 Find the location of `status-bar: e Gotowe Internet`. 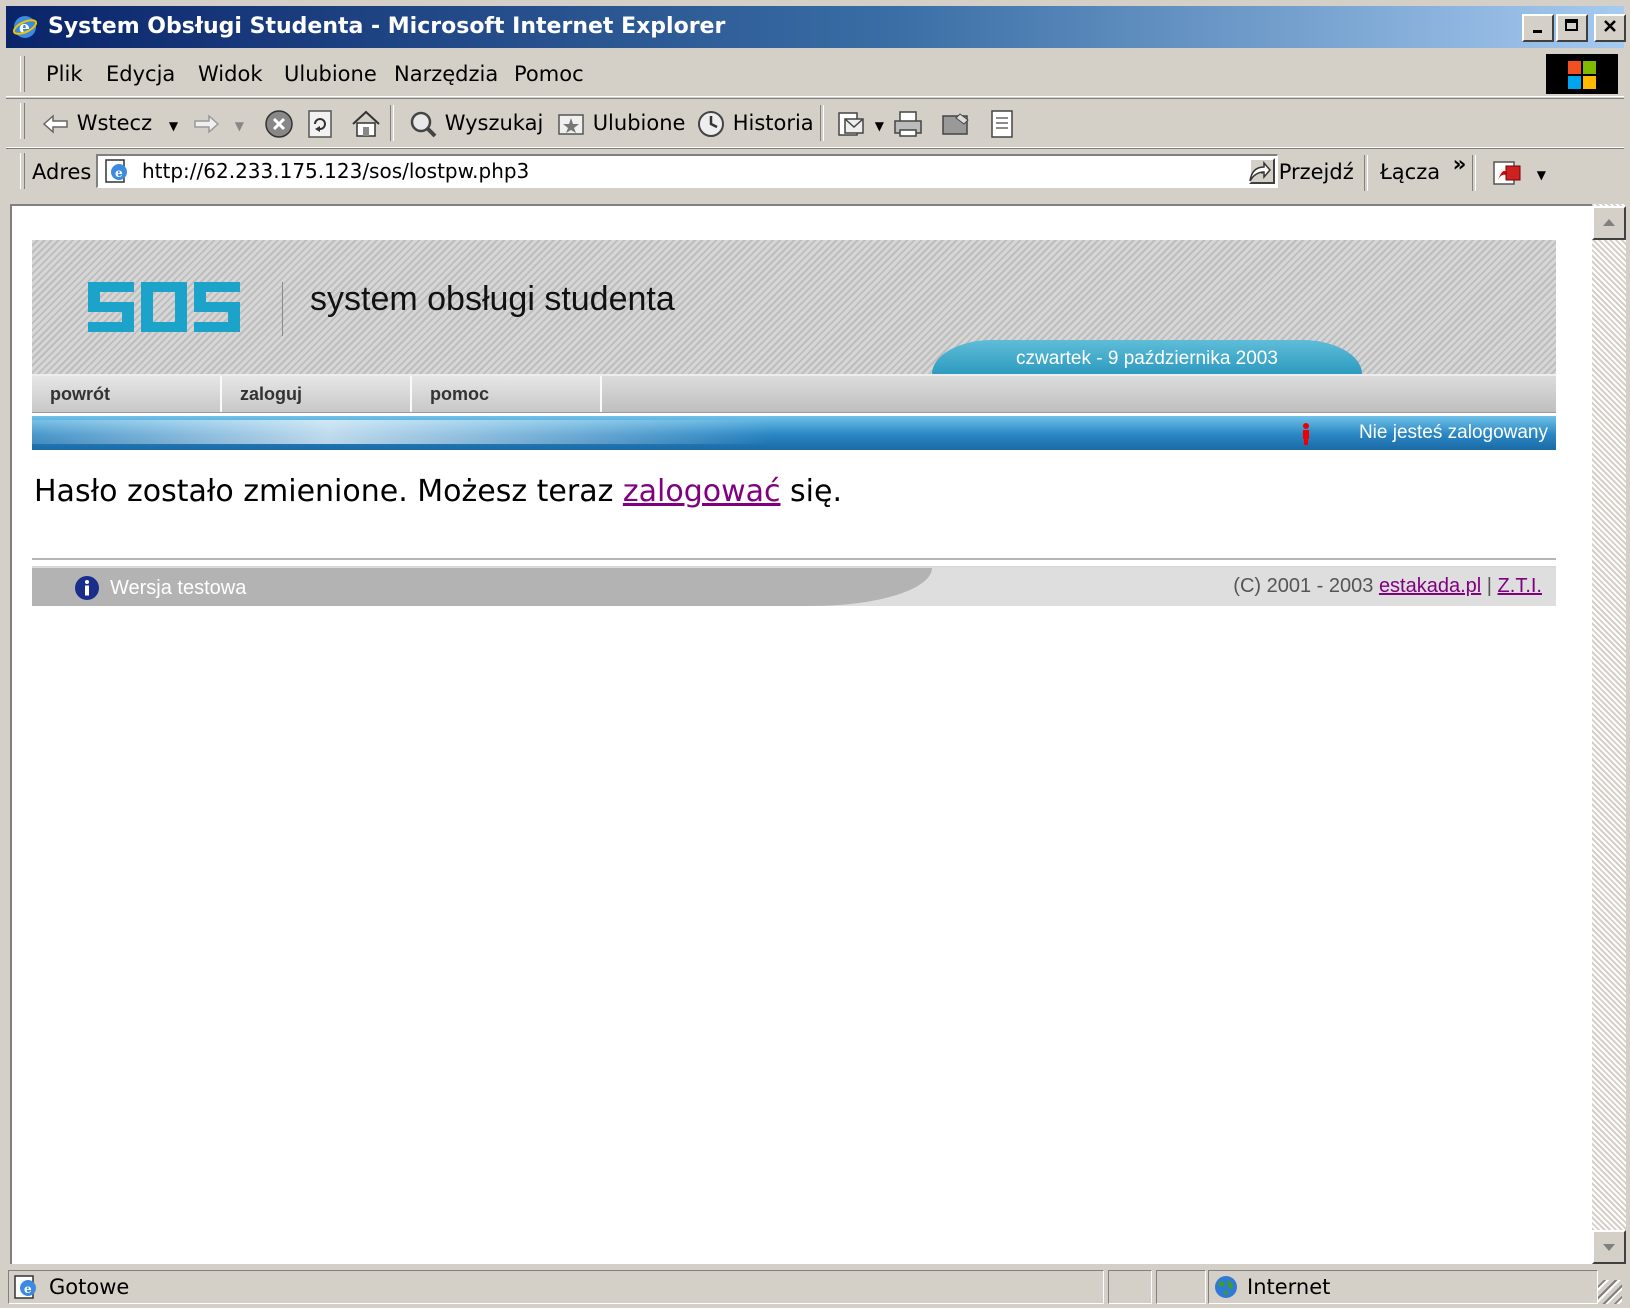

status-bar: e Gotowe Internet is located at coordinates (815, 1287).